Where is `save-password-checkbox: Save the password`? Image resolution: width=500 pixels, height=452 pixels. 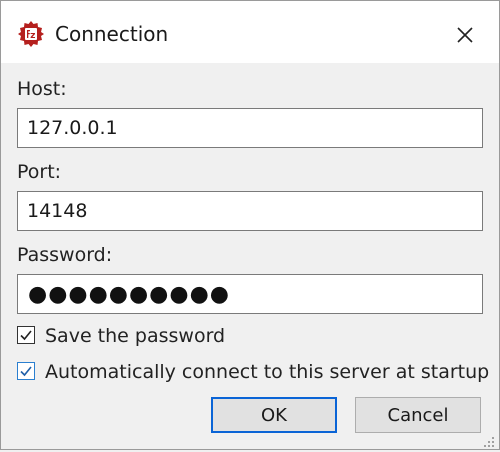 save-password-checkbox: Save the password is located at coordinates (127, 336).